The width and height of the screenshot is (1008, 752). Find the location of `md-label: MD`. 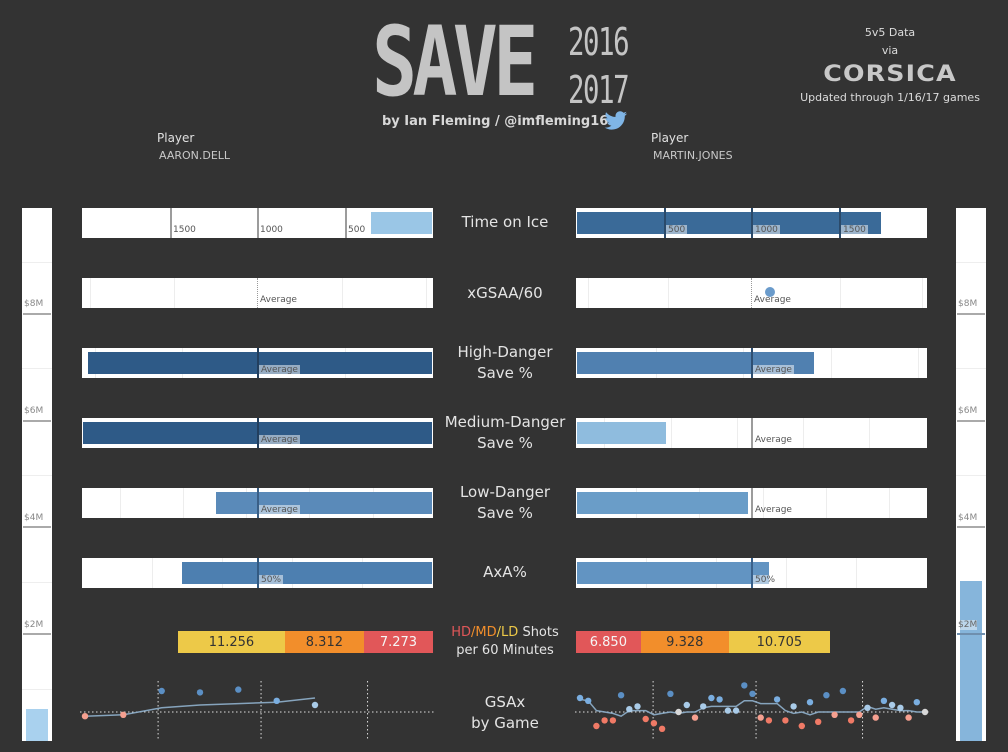

md-label: MD is located at coordinates (486, 632).